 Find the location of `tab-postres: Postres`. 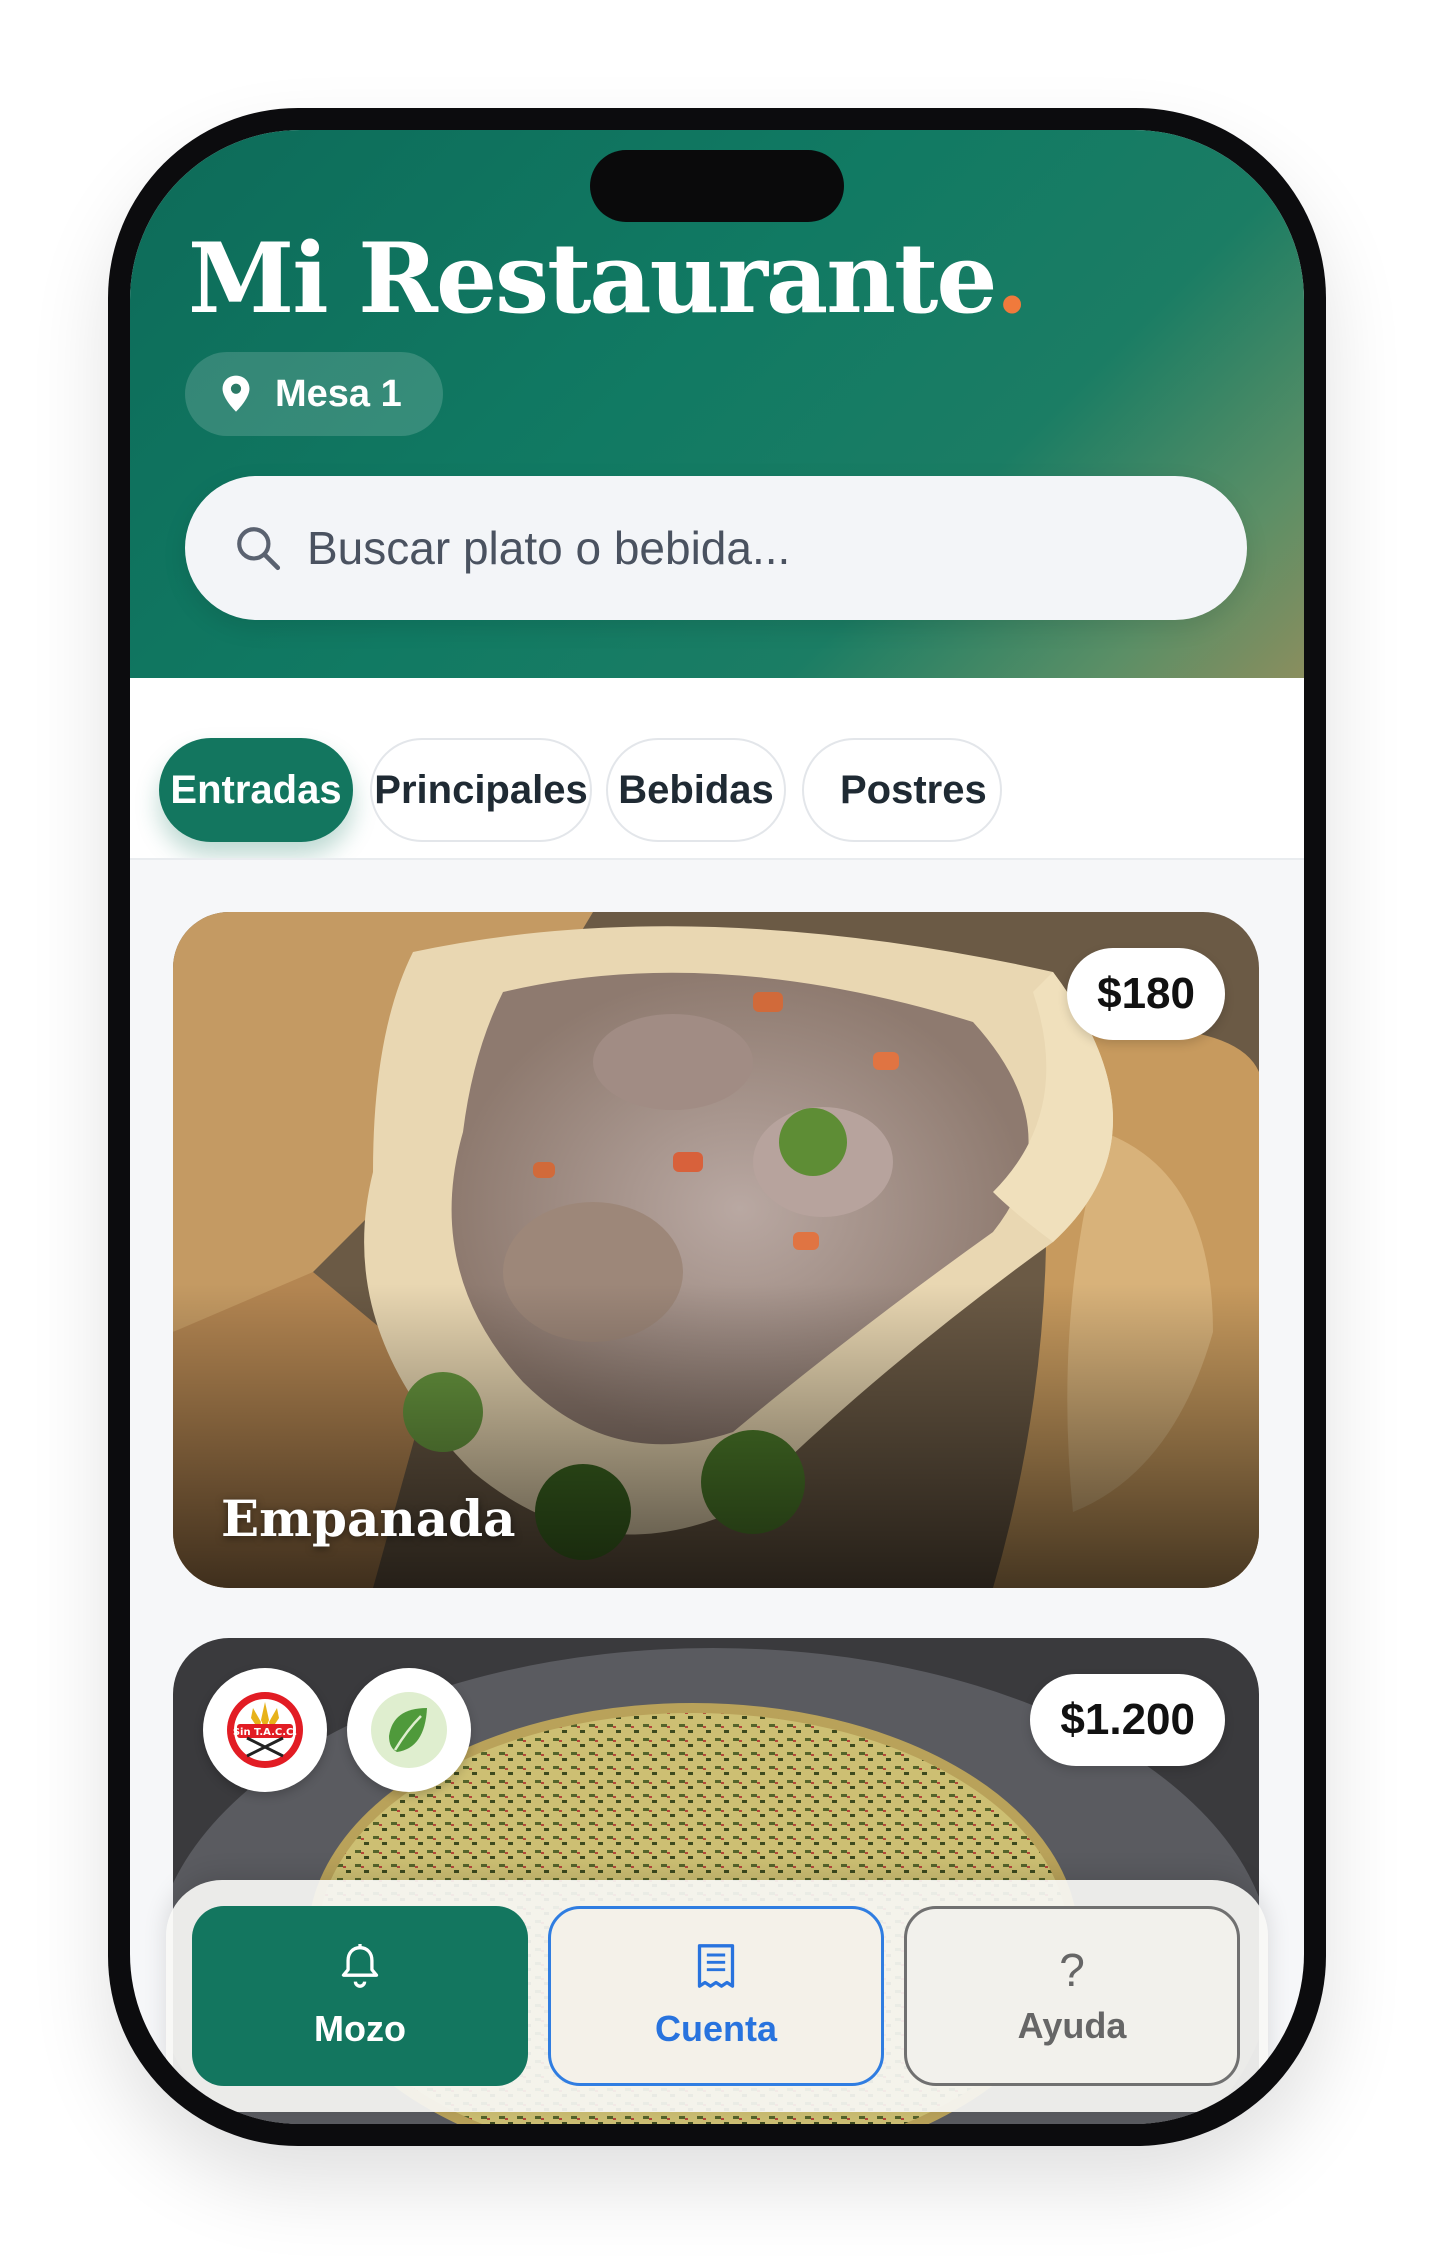

tab-postres: Postres is located at coordinates (902, 790).